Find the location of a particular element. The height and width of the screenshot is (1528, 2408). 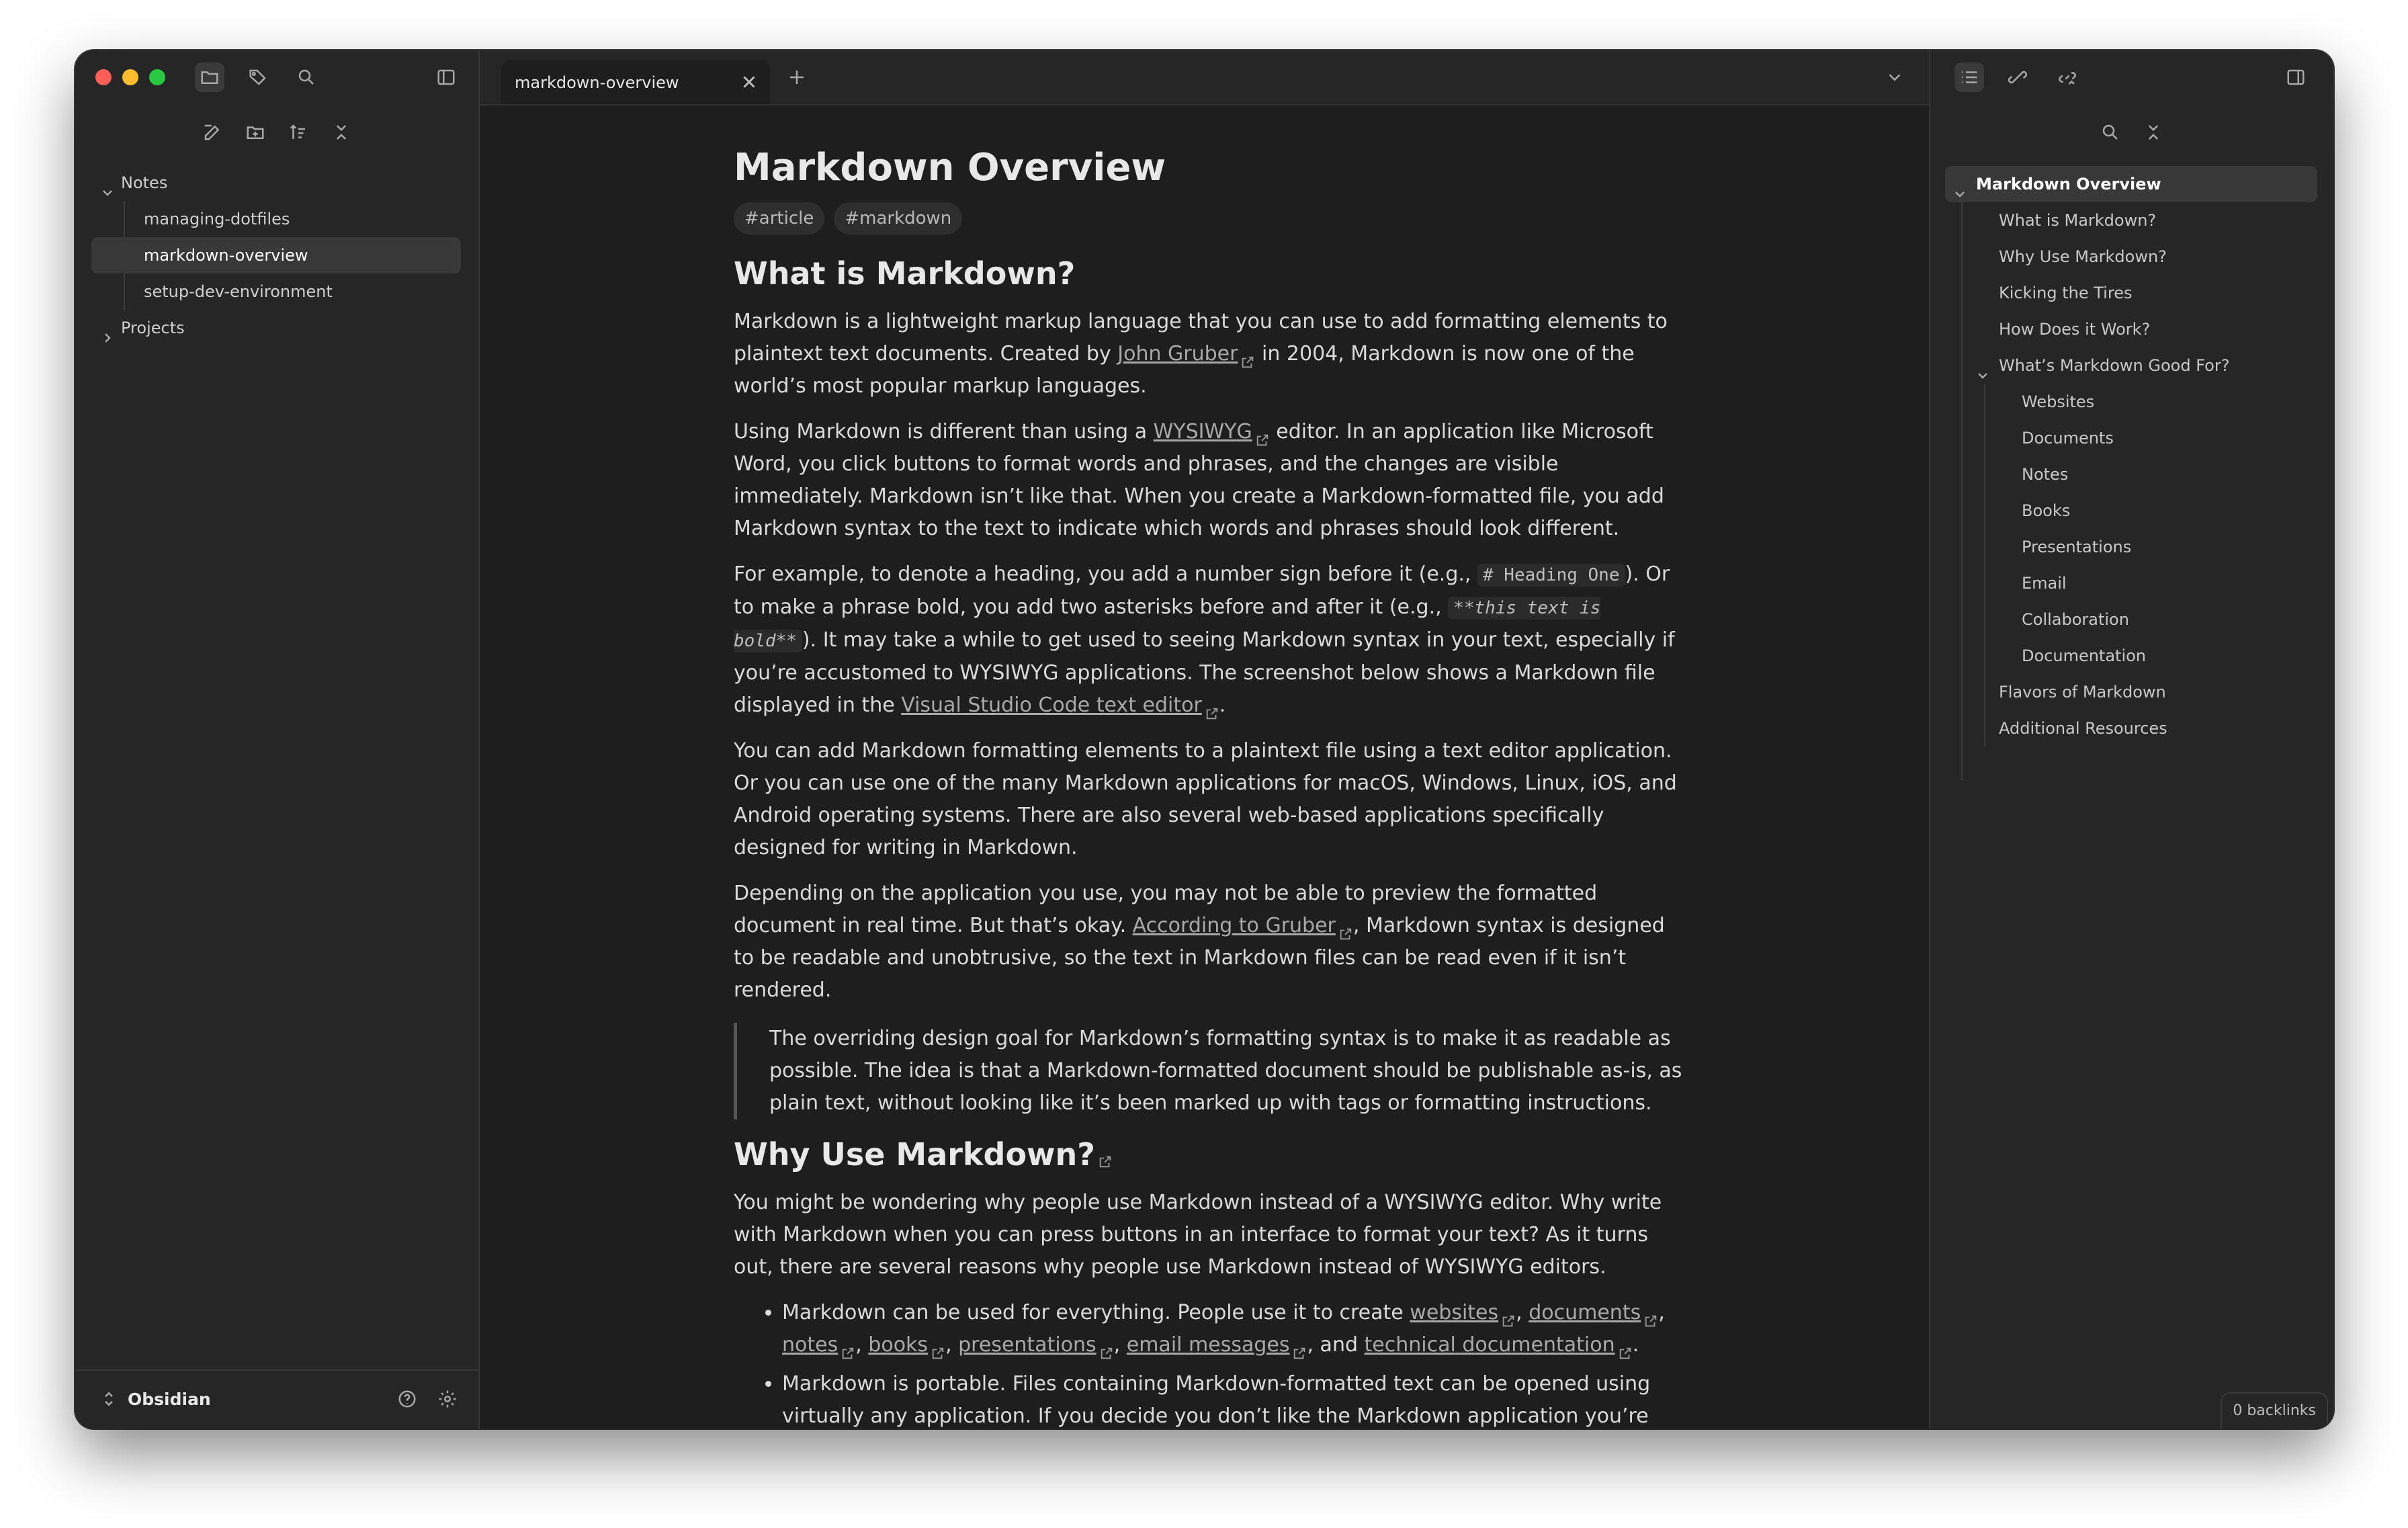

link-books: books is located at coordinates (898, 1345).